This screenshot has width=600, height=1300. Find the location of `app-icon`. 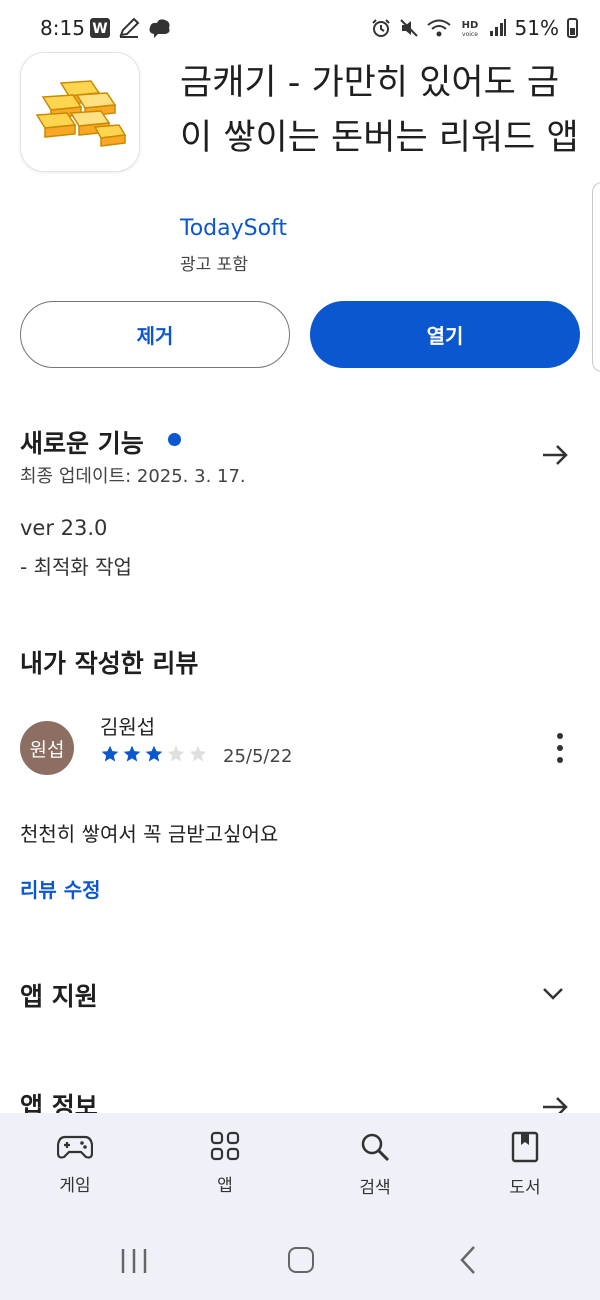

app-icon is located at coordinates (80, 112).